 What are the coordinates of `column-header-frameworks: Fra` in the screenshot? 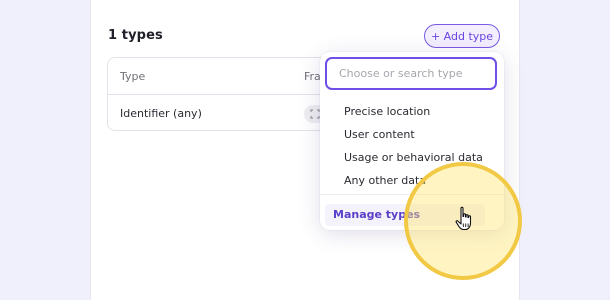 It's located at (312, 76).